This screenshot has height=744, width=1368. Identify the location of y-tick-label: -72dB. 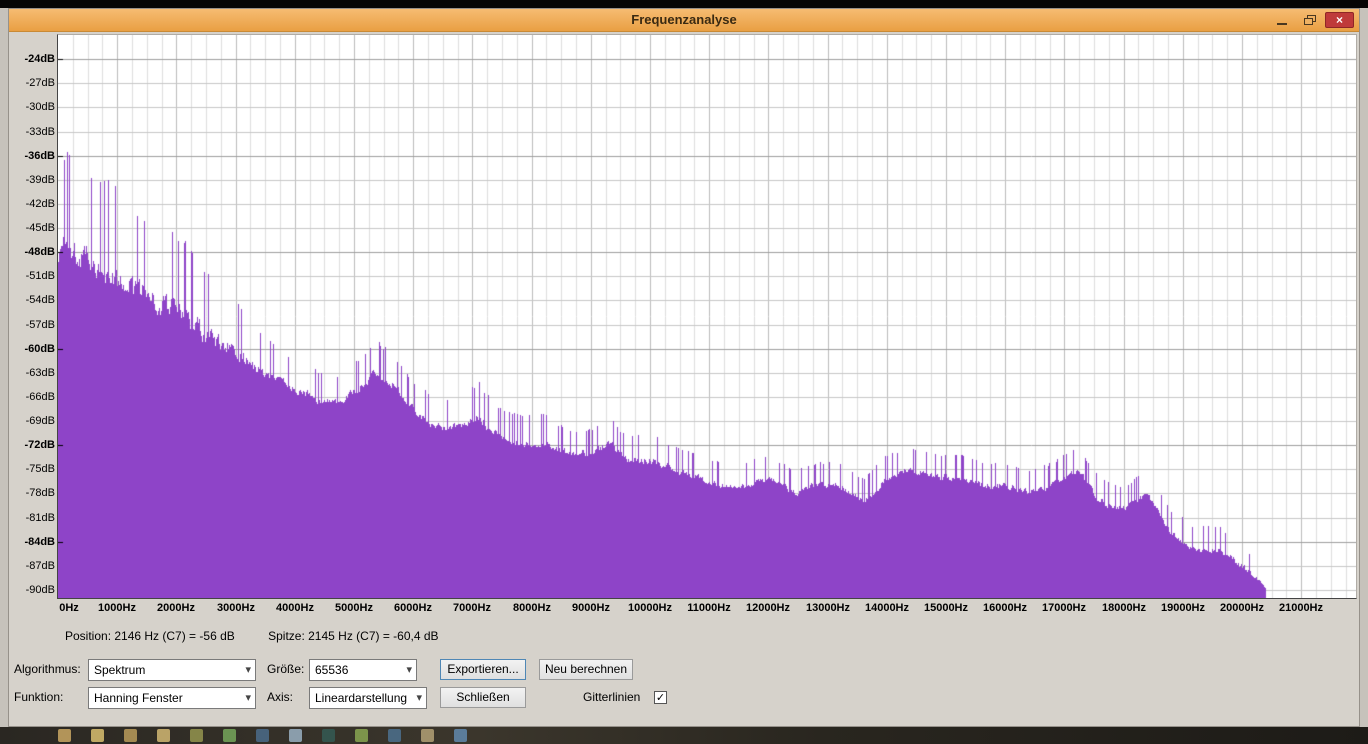
(39, 445).